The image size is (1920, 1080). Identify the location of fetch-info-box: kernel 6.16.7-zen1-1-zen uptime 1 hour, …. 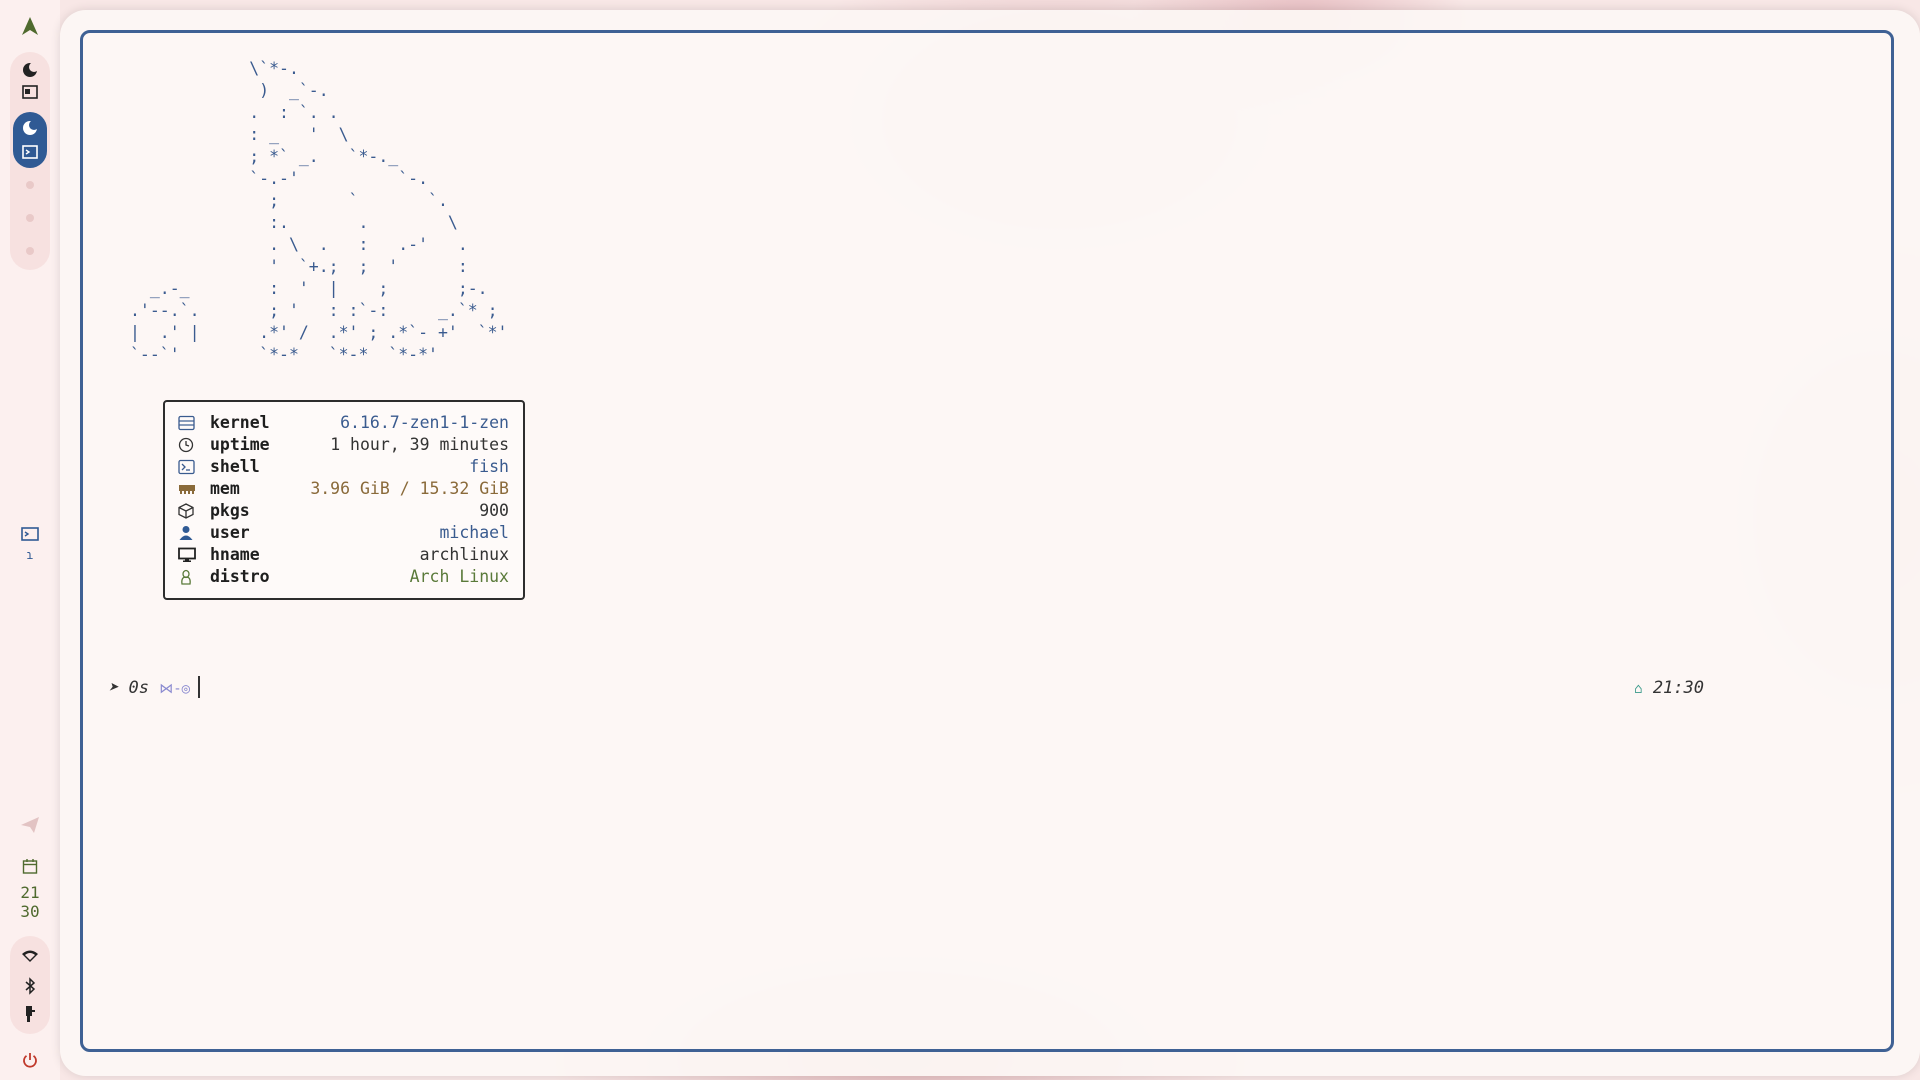
(344, 500).